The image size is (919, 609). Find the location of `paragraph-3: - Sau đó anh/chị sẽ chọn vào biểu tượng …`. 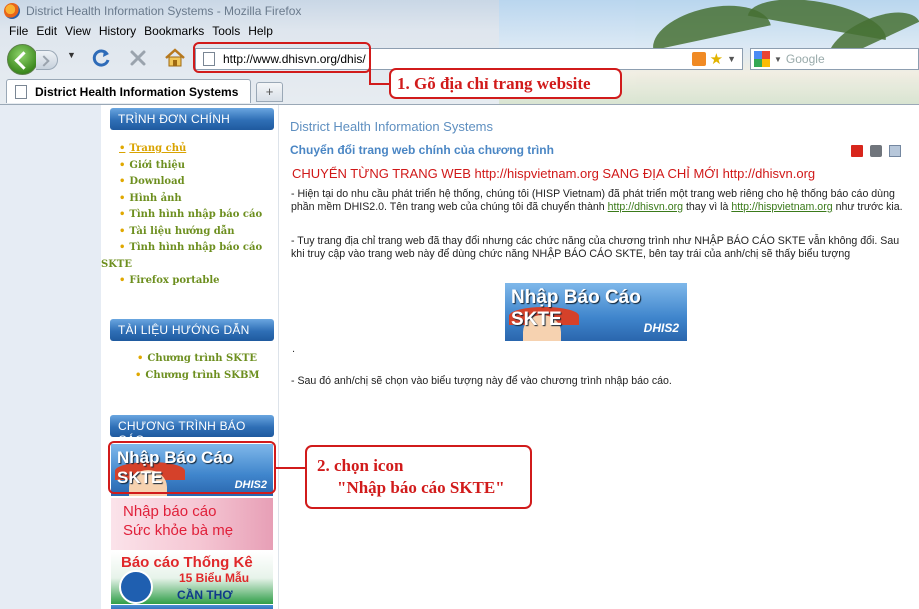

paragraph-3: - Sau đó anh/chị sẽ chọn vào biểu tượng … is located at coordinates (481, 381).